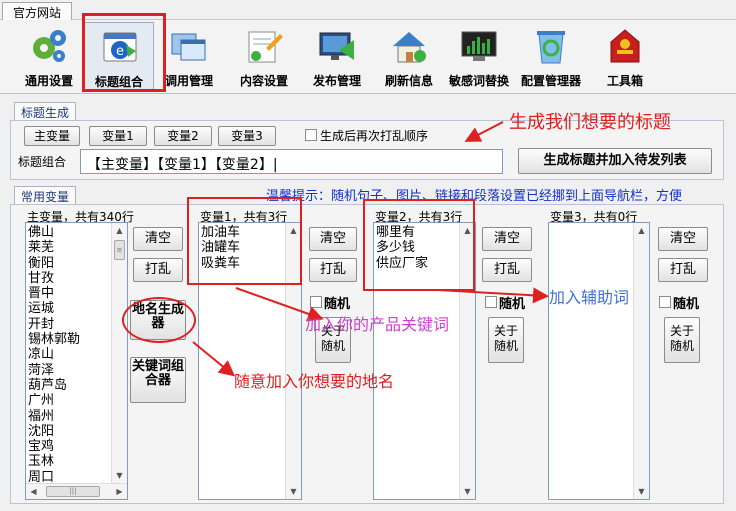 This screenshot has width=736, height=511. Describe the element at coordinates (54, 461) in the screenshot. I see `list-item: 玉林` at that location.